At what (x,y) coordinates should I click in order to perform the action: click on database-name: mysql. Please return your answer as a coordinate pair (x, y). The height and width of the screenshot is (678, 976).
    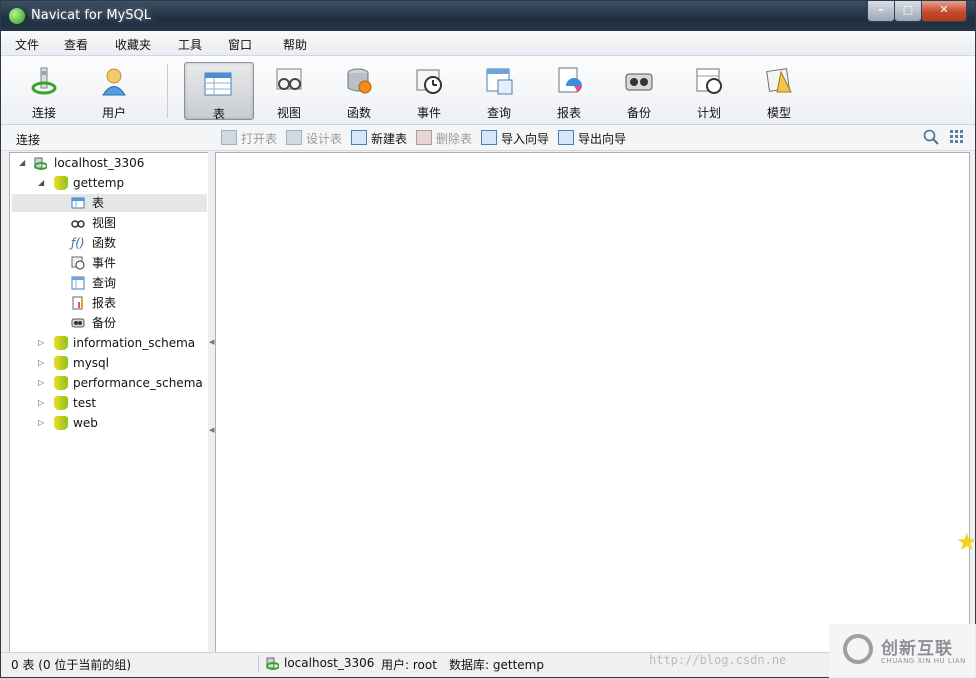
    Looking at the image, I should click on (91, 363).